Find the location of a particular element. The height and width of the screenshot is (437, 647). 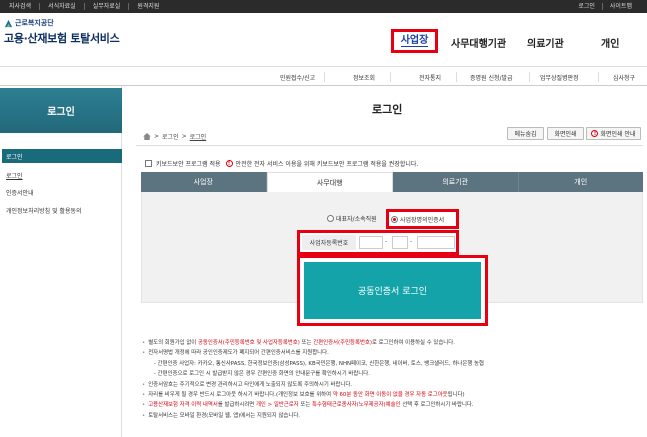

radio-representative is located at coordinates (330, 218).